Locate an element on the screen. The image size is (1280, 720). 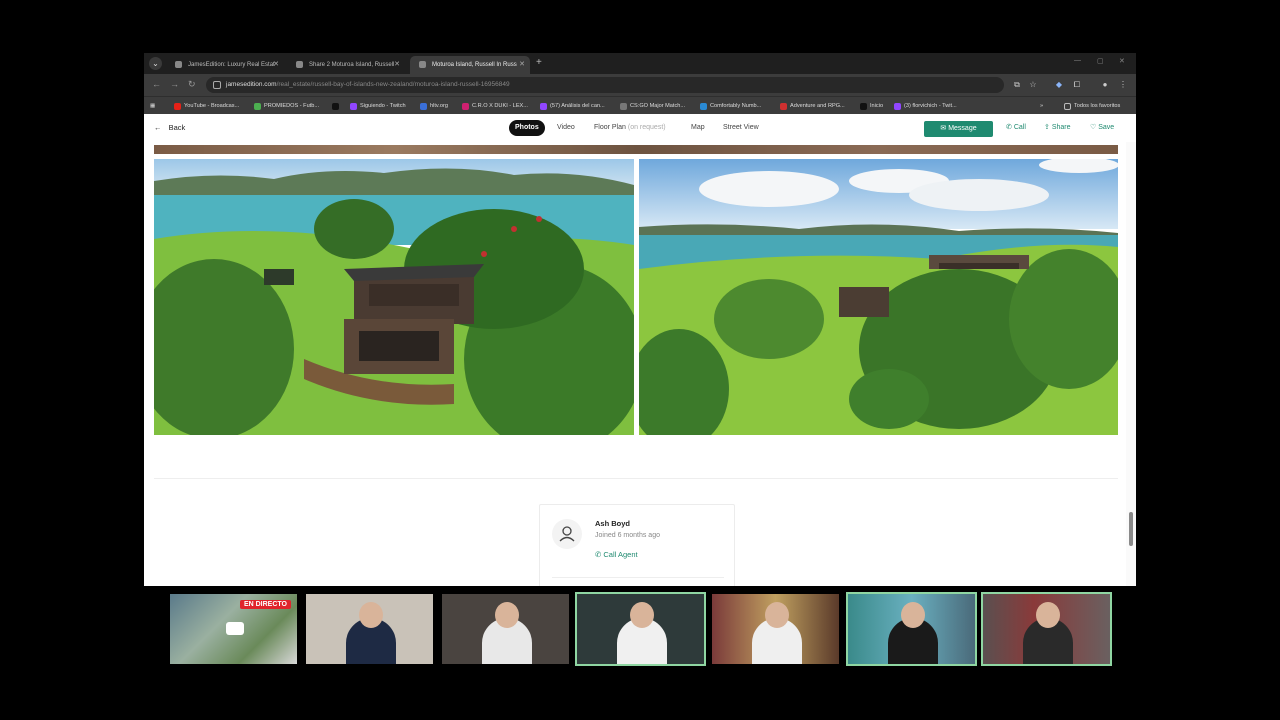
profile-avatar-icon: ● is located at coordinates (1105, 85).